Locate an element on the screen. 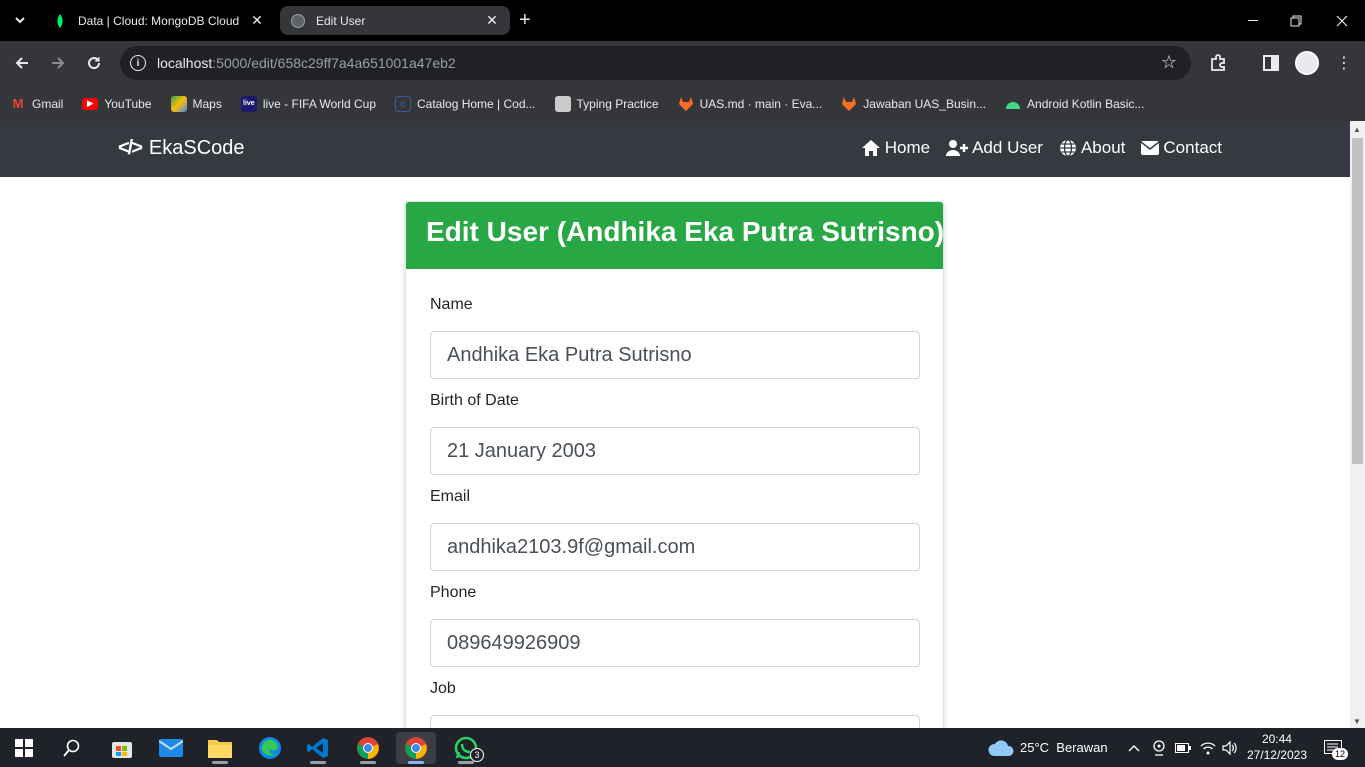 This screenshot has width=1365, height=767. field-label: Birth of Date is located at coordinates (474, 400).